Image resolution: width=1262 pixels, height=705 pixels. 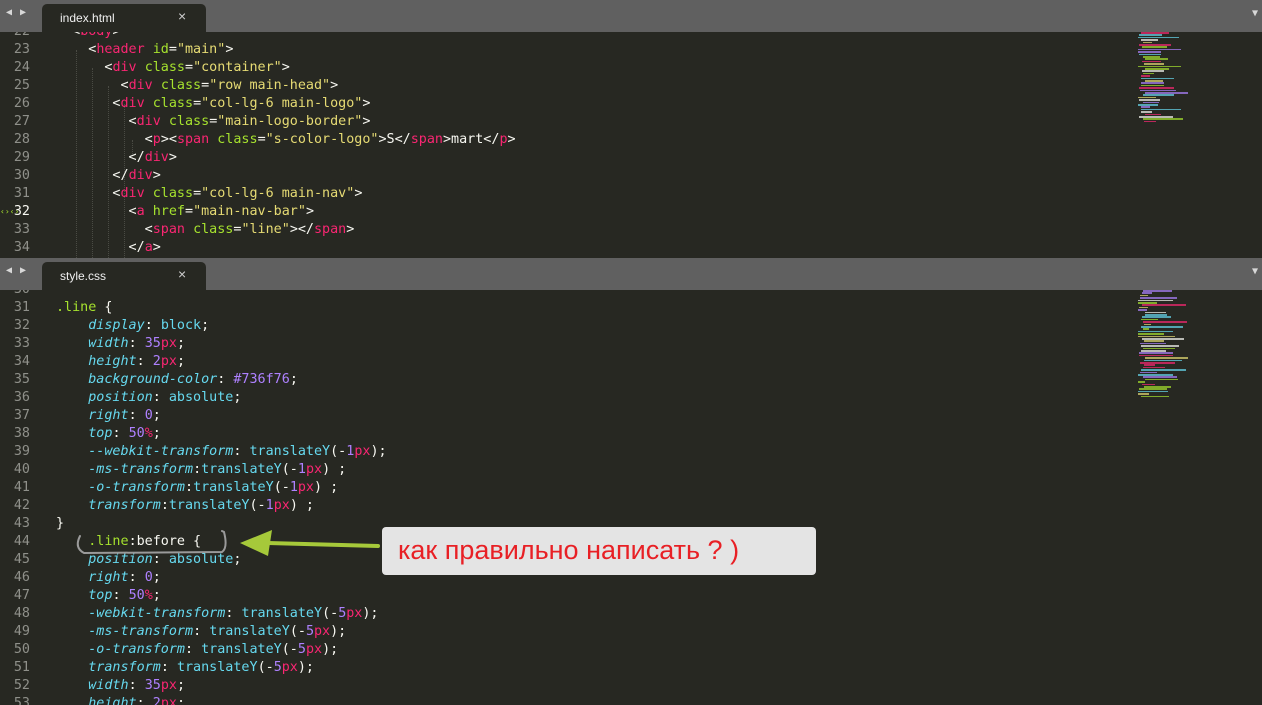 What do you see at coordinates (185, 506) in the screenshot?
I see `code-line: transform:translateY(-1px) ;` at bounding box center [185, 506].